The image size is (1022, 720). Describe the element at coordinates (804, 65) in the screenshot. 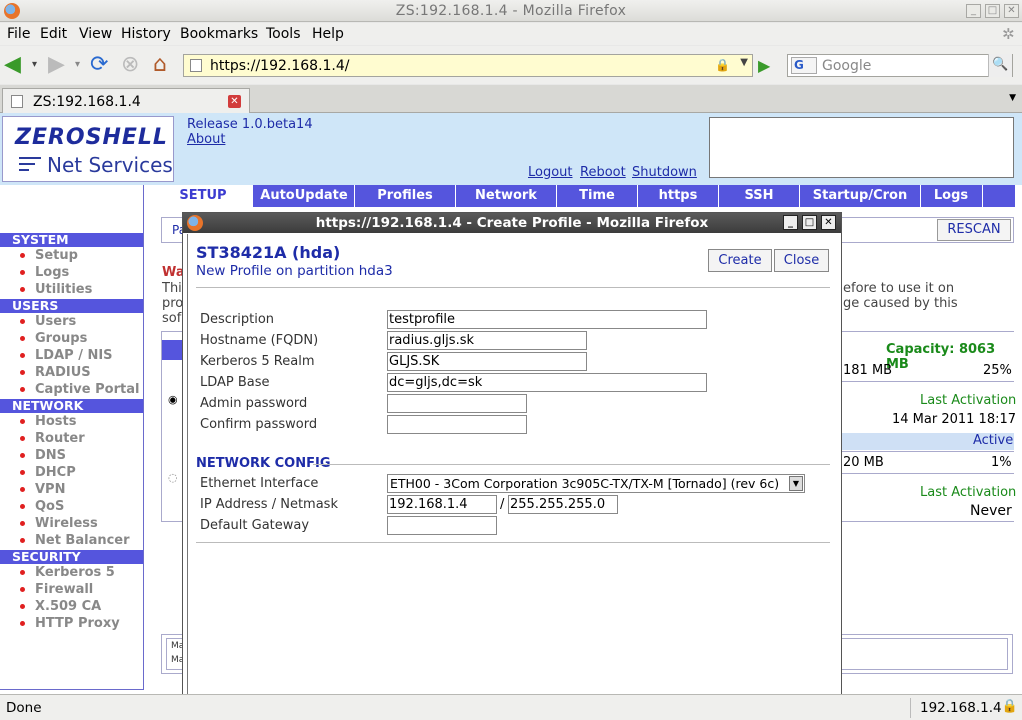

I see `search-engine-icon: G` at that location.